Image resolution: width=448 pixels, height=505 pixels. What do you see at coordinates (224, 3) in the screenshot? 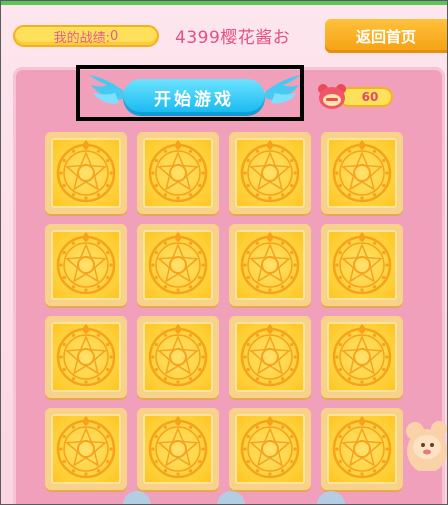
I see `top-border` at bounding box center [224, 3].